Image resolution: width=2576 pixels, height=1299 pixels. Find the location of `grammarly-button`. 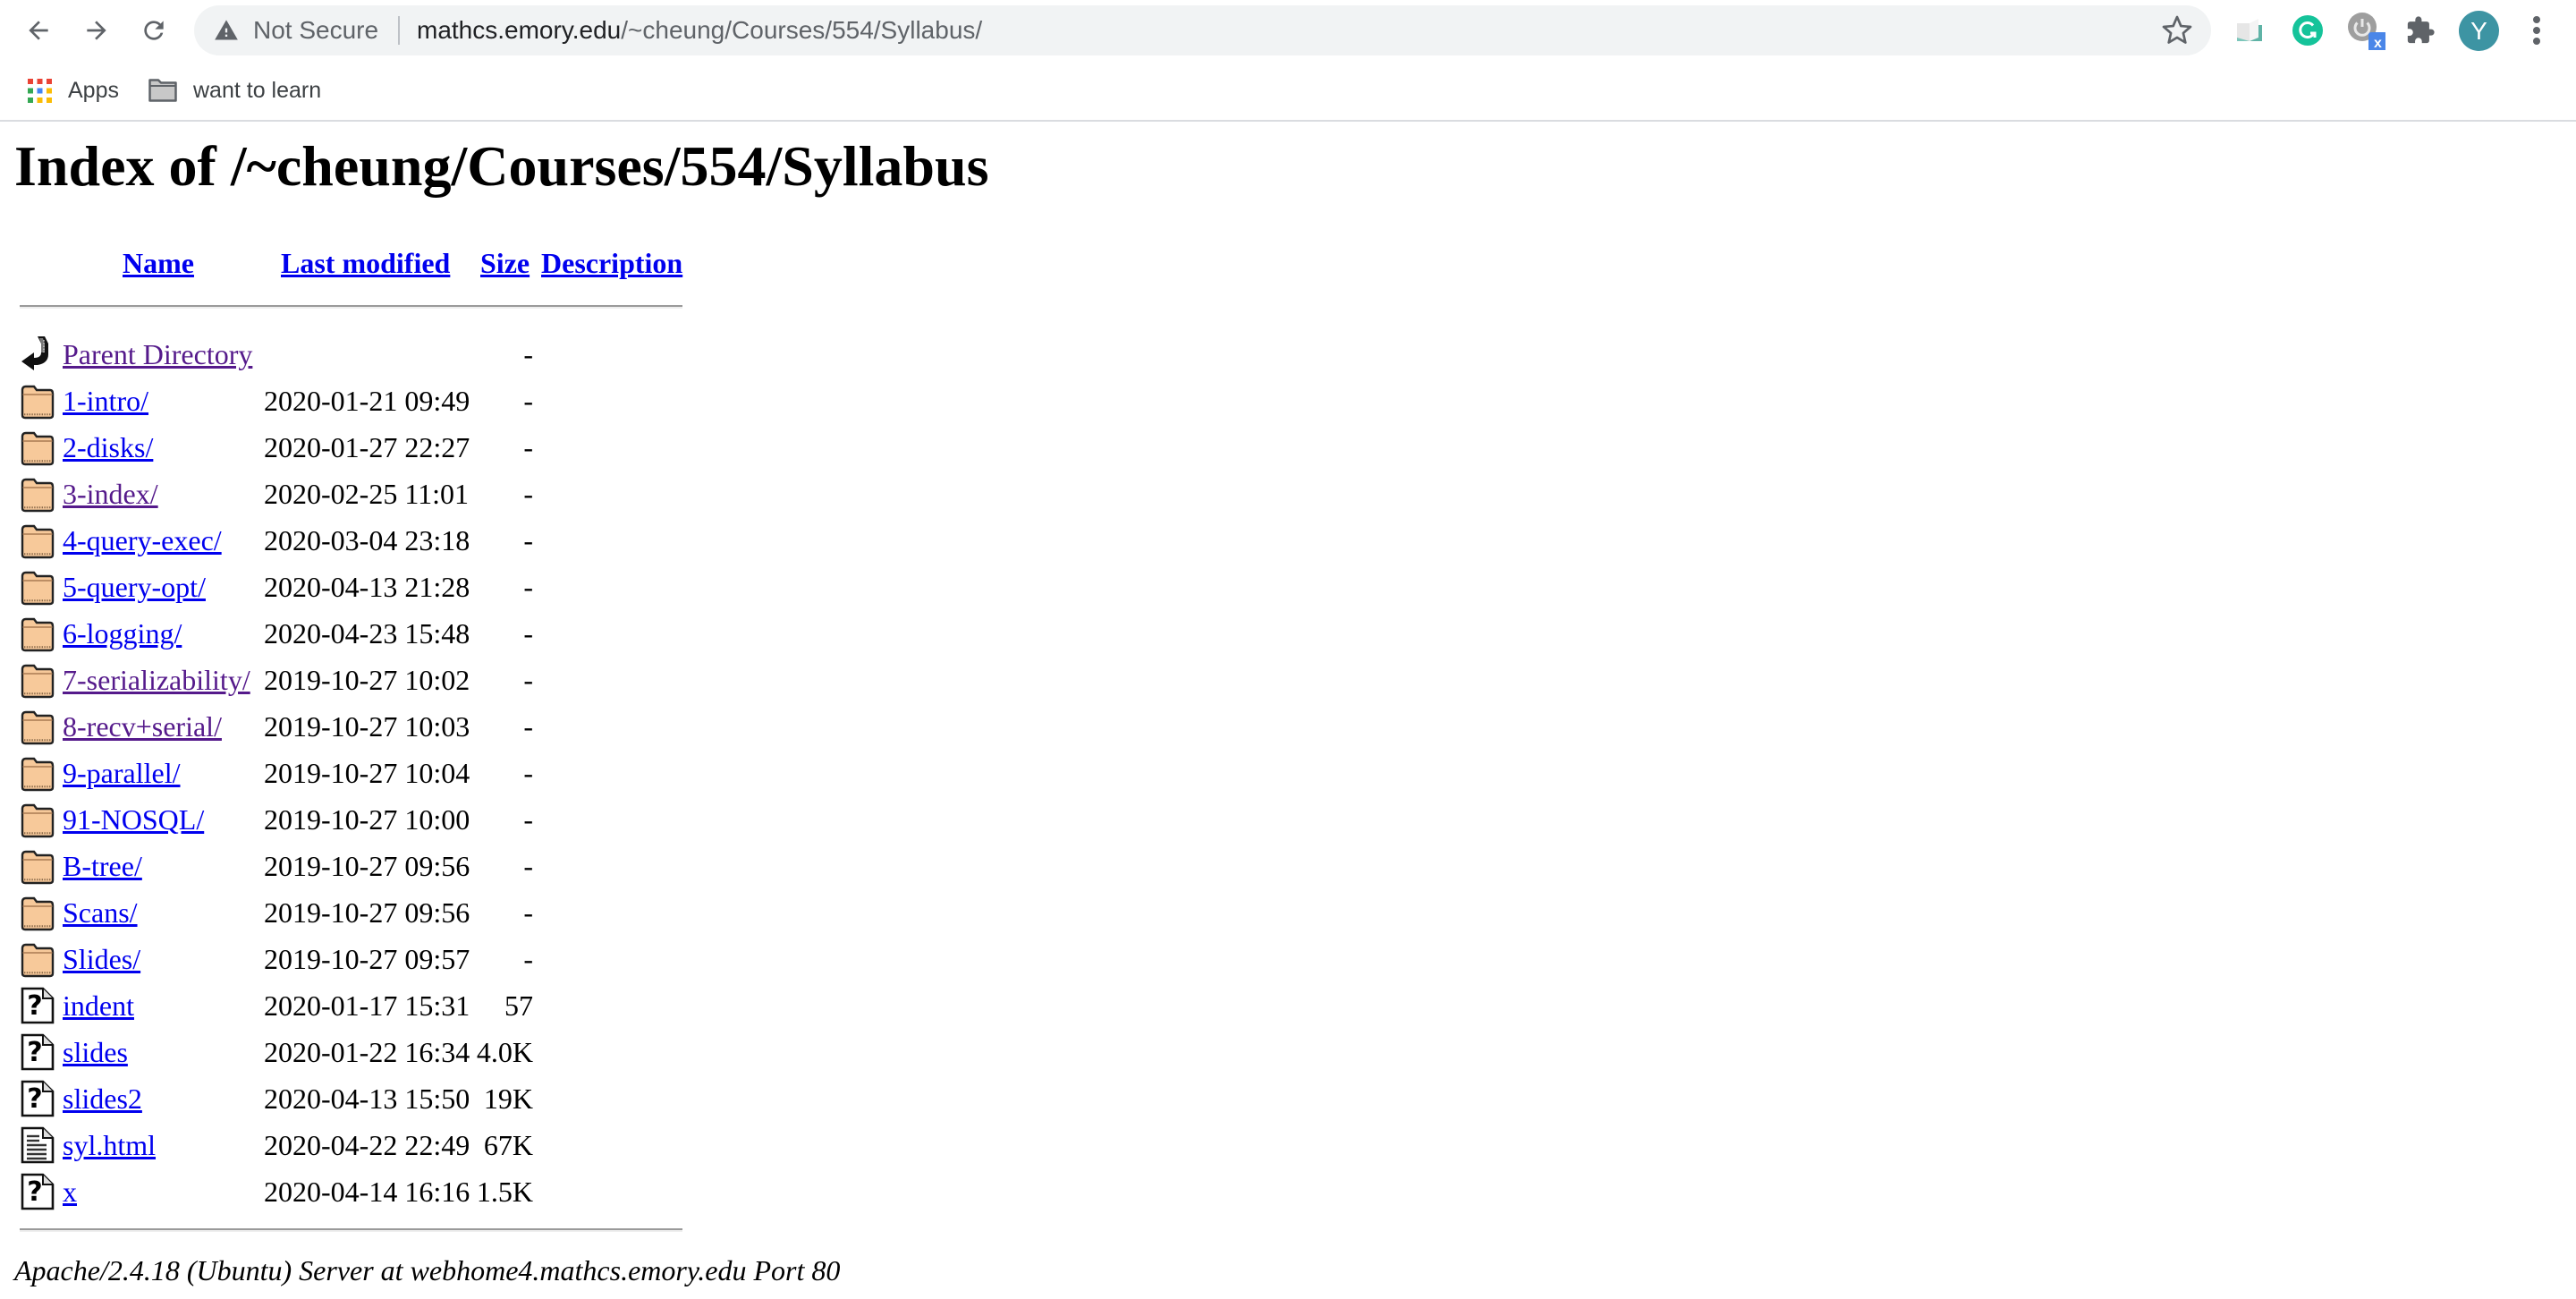

grammarly-button is located at coordinates (2307, 30).